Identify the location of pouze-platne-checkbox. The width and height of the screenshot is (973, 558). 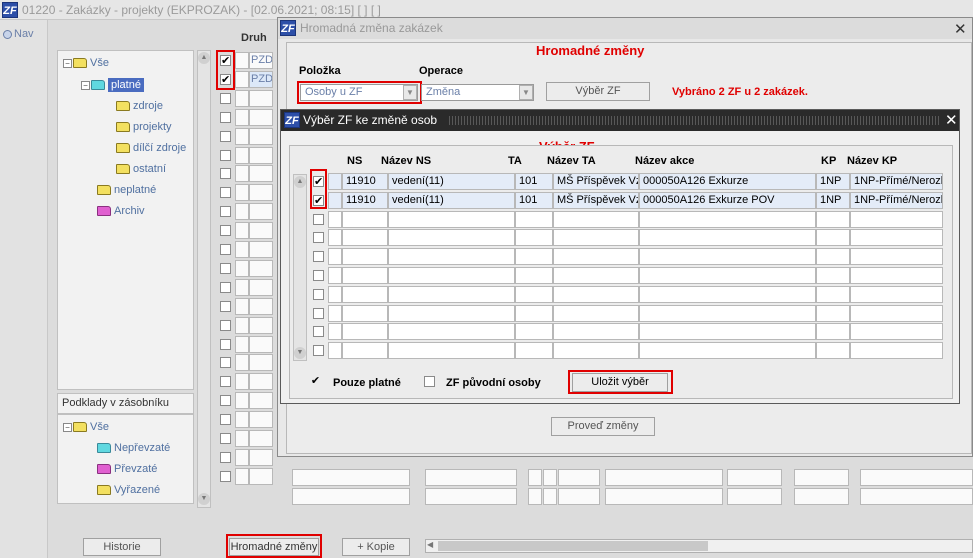
(315, 381).